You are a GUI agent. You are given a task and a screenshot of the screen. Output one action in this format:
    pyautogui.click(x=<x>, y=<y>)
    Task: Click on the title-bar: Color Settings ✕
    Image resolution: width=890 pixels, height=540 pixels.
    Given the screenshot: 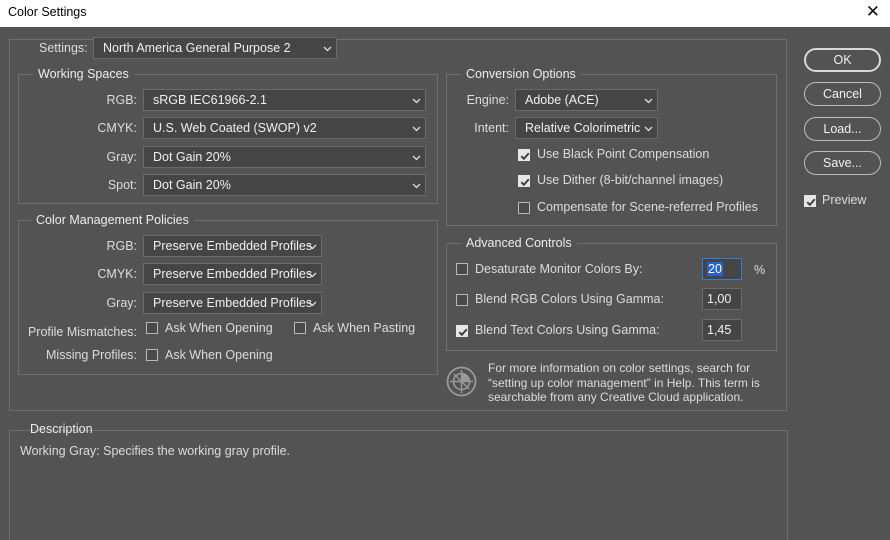 What is the action you would take?
    pyautogui.click(x=445, y=13)
    